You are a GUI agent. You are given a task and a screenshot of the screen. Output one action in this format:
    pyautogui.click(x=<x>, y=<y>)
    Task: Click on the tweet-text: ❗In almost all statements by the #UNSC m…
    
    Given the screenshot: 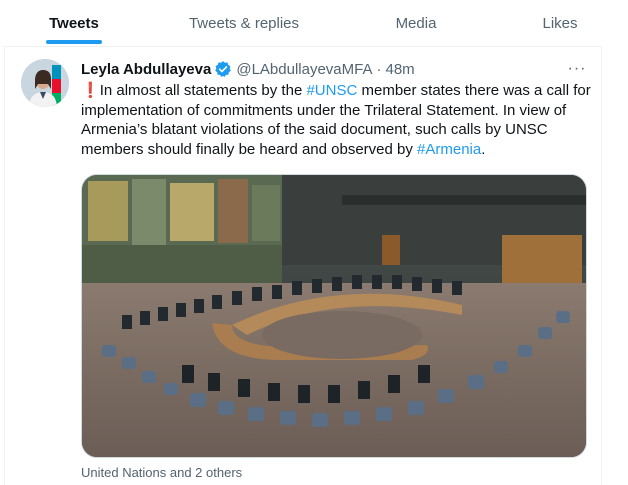 What is the action you would take?
    pyautogui.click(x=338, y=120)
    